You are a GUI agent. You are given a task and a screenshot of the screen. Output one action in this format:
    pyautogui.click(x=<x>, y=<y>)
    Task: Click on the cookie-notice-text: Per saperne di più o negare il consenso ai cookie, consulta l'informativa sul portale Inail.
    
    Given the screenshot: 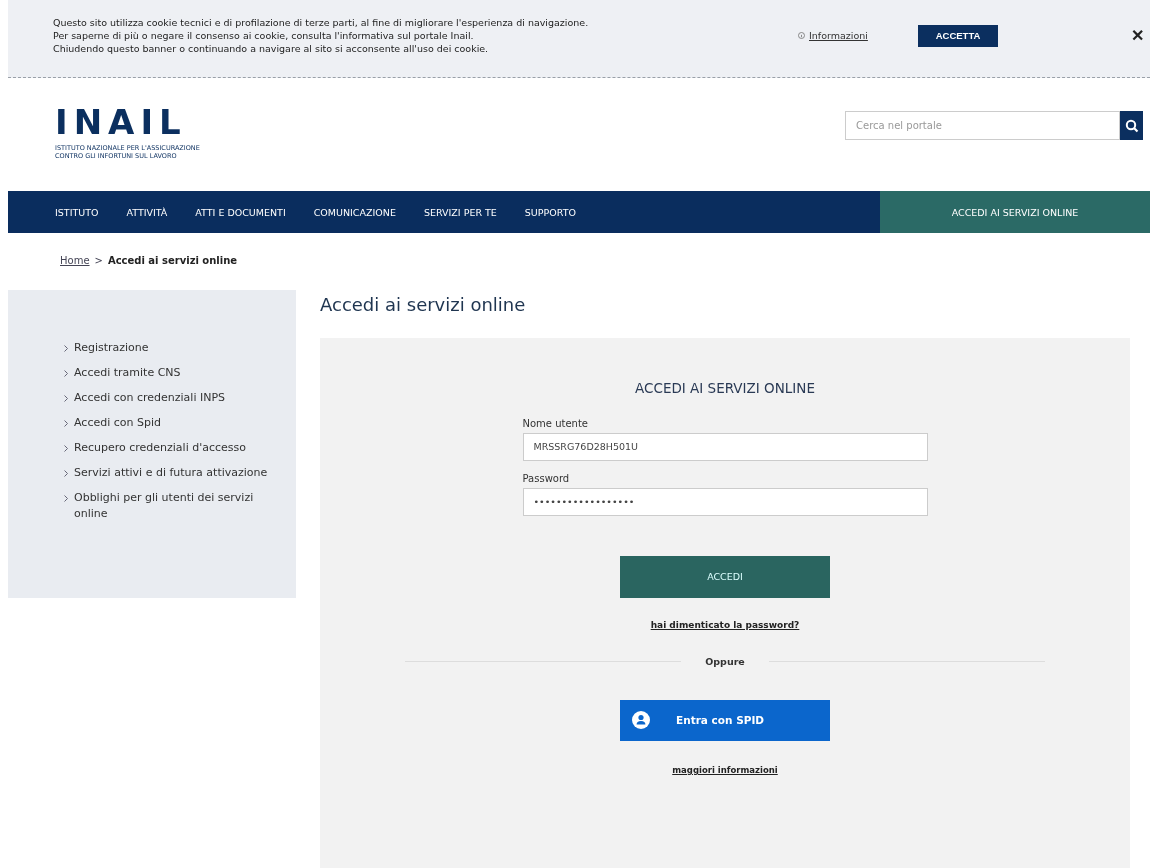 What is the action you would take?
    pyautogui.click(x=264, y=36)
    